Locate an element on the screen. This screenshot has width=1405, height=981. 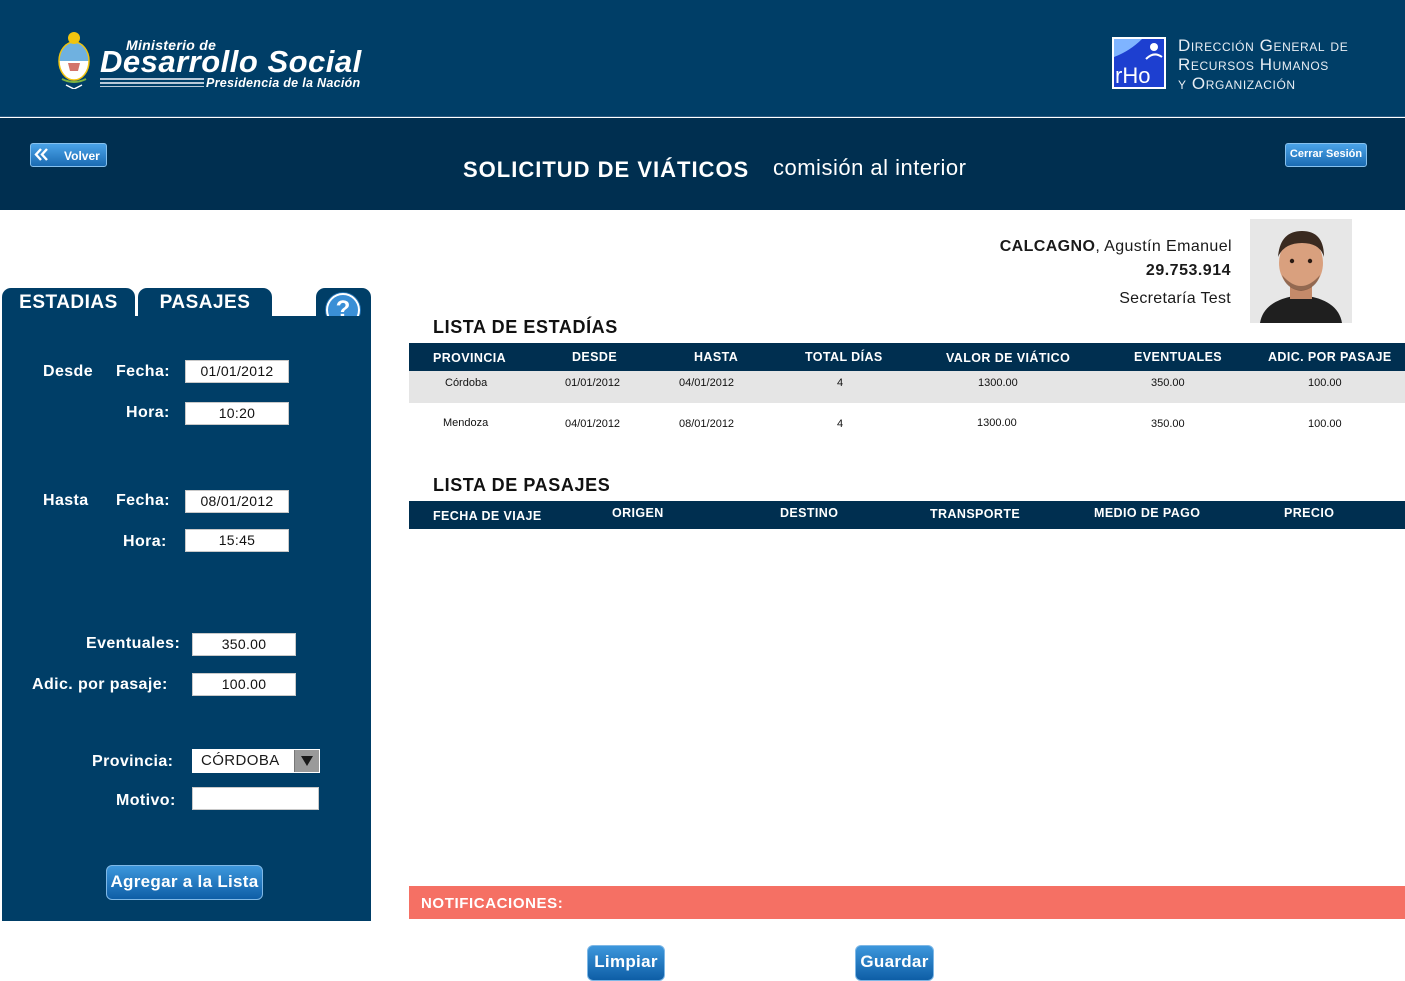
desde-fecha-input: 01/01/2012 is located at coordinates (237, 371).